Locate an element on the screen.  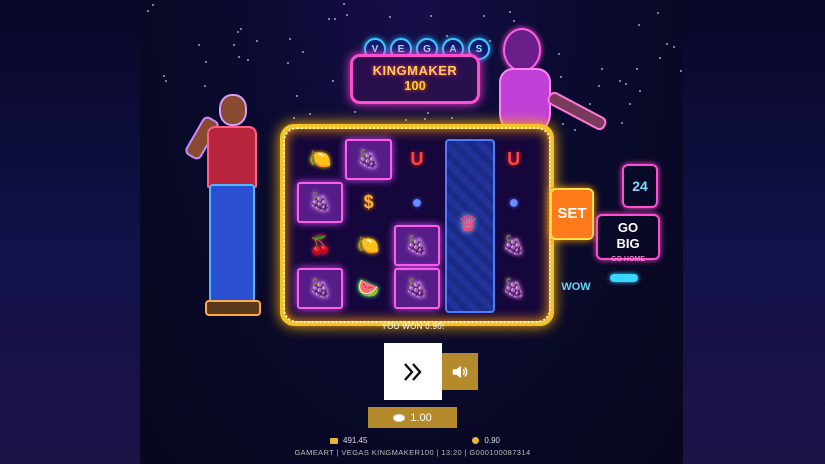
sign-wow: WOW is located at coordinates (576, 287).